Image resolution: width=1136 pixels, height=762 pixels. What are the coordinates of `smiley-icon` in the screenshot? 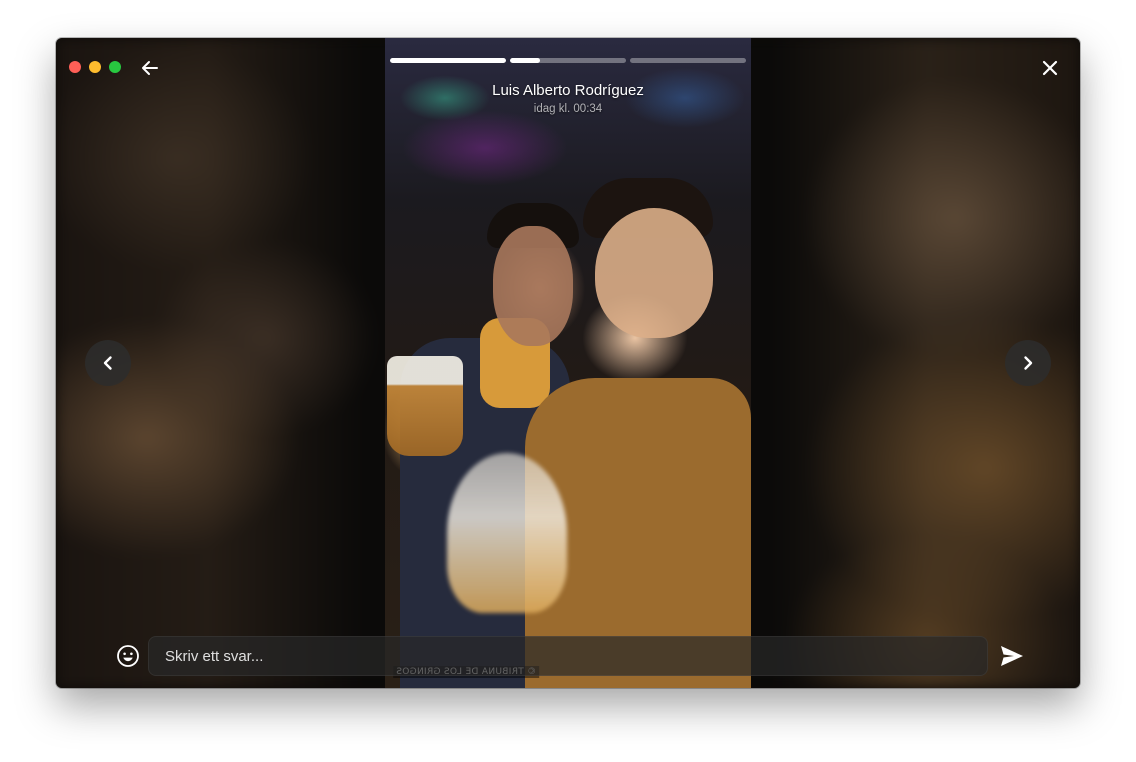 It's located at (128, 656).